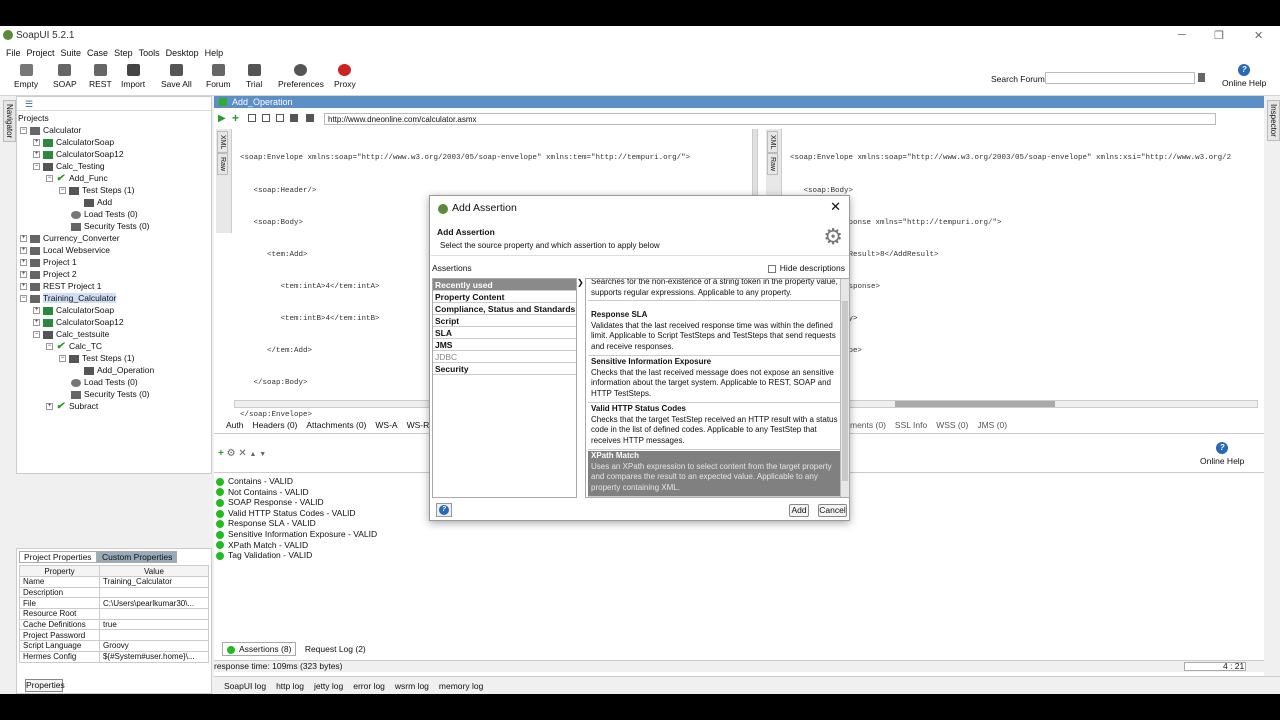 The width and height of the screenshot is (1280, 720). I want to click on list-item: Sensitive Information Exposure - VALID, so click(296, 534).